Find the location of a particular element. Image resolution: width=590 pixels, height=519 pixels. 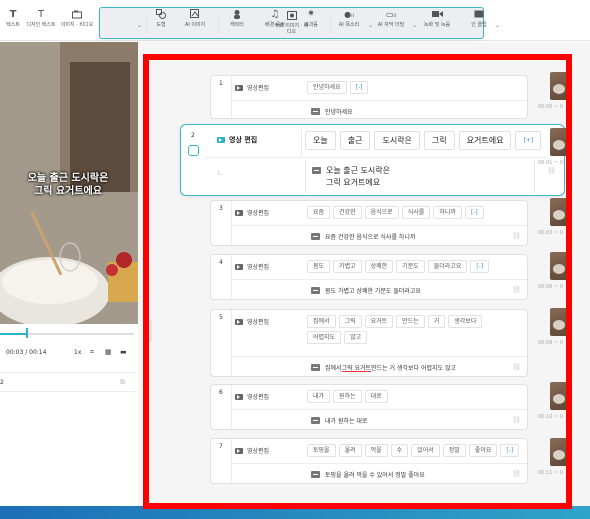

word-chip: 음식으로 is located at coordinates (381, 212).